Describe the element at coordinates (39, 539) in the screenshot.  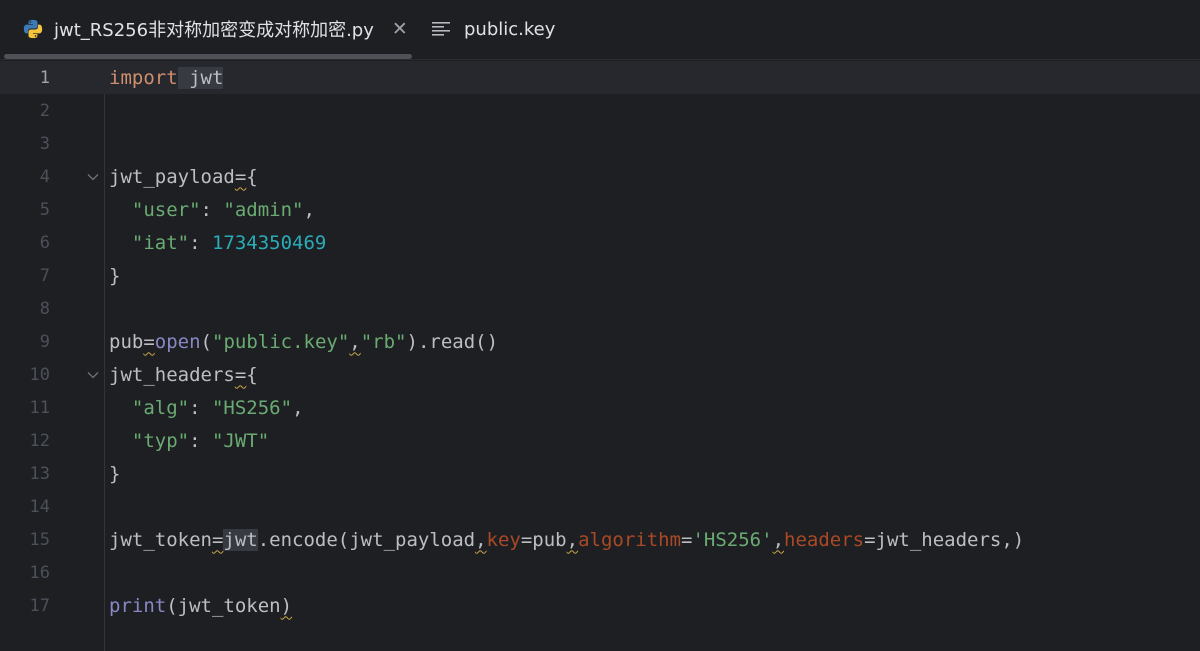
I see `line-number: 15` at that location.